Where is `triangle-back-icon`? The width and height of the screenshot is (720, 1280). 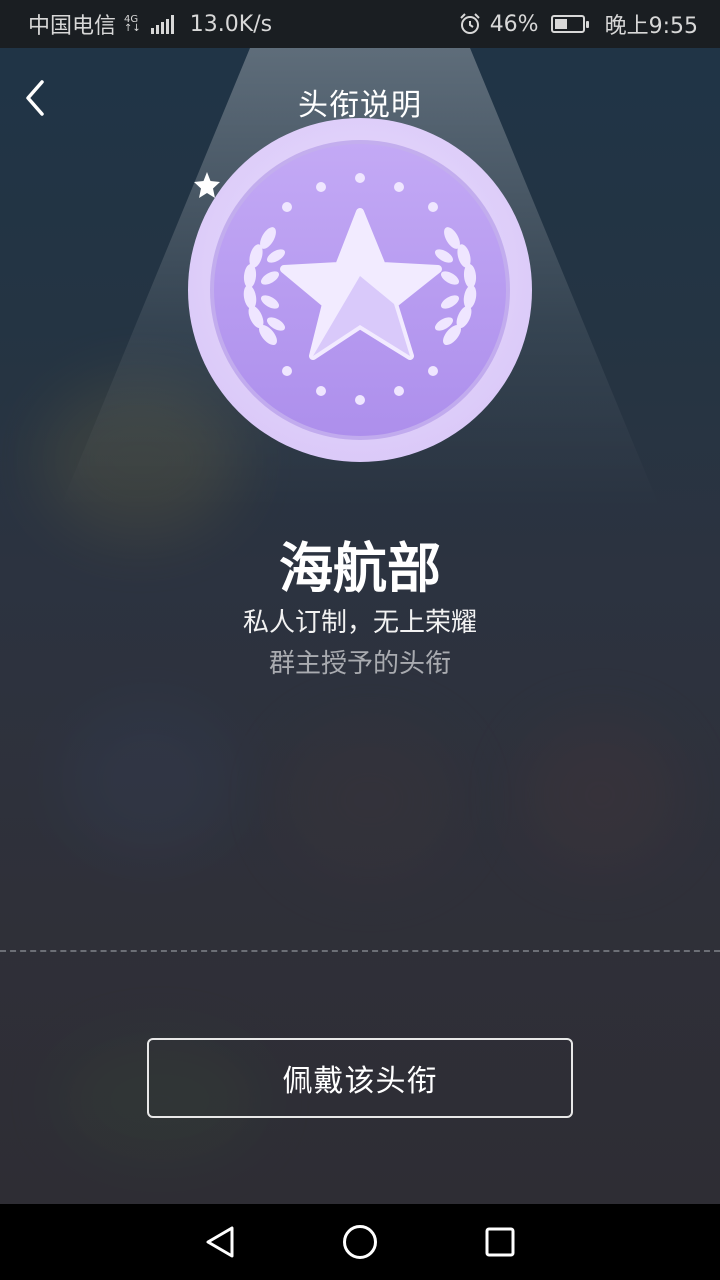
triangle-back-icon is located at coordinates (220, 1242).